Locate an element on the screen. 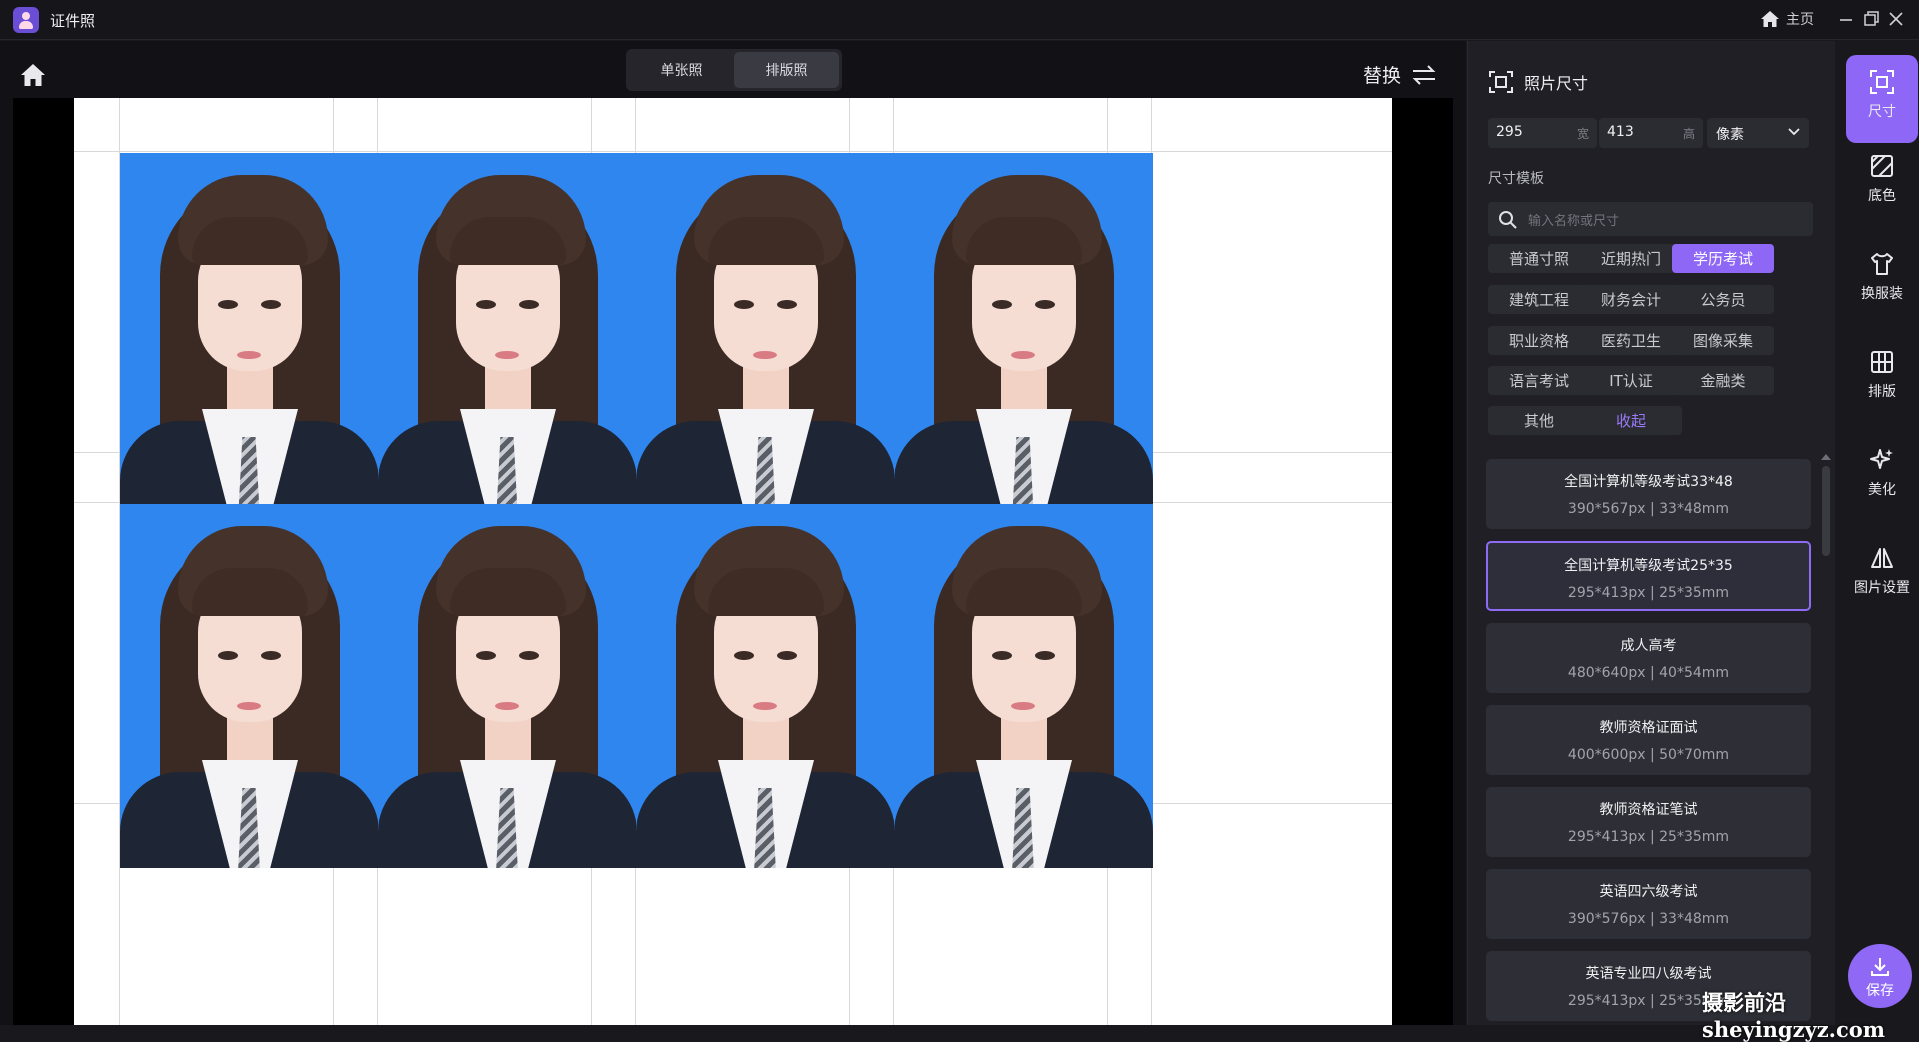 The width and height of the screenshot is (1919, 1042). tool-label: 美化 is located at coordinates (1882, 490).